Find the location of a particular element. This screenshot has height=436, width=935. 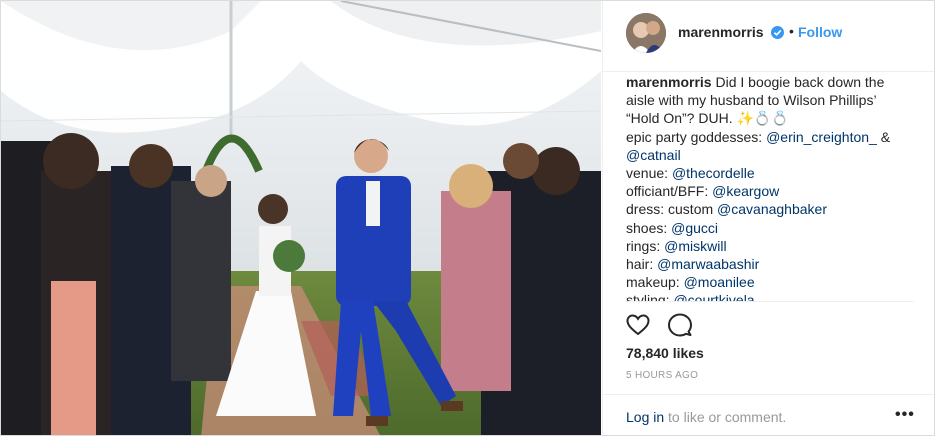

comment-icon is located at coordinates (680, 325).